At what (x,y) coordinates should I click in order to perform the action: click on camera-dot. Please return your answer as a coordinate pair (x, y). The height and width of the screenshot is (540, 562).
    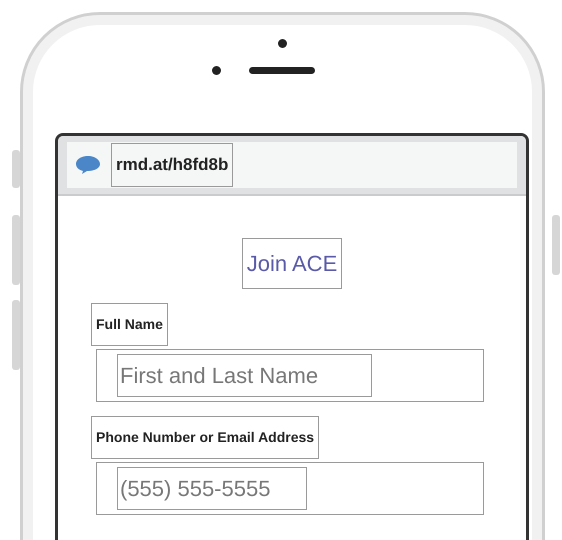
    Looking at the image, I should click on (216, 70).